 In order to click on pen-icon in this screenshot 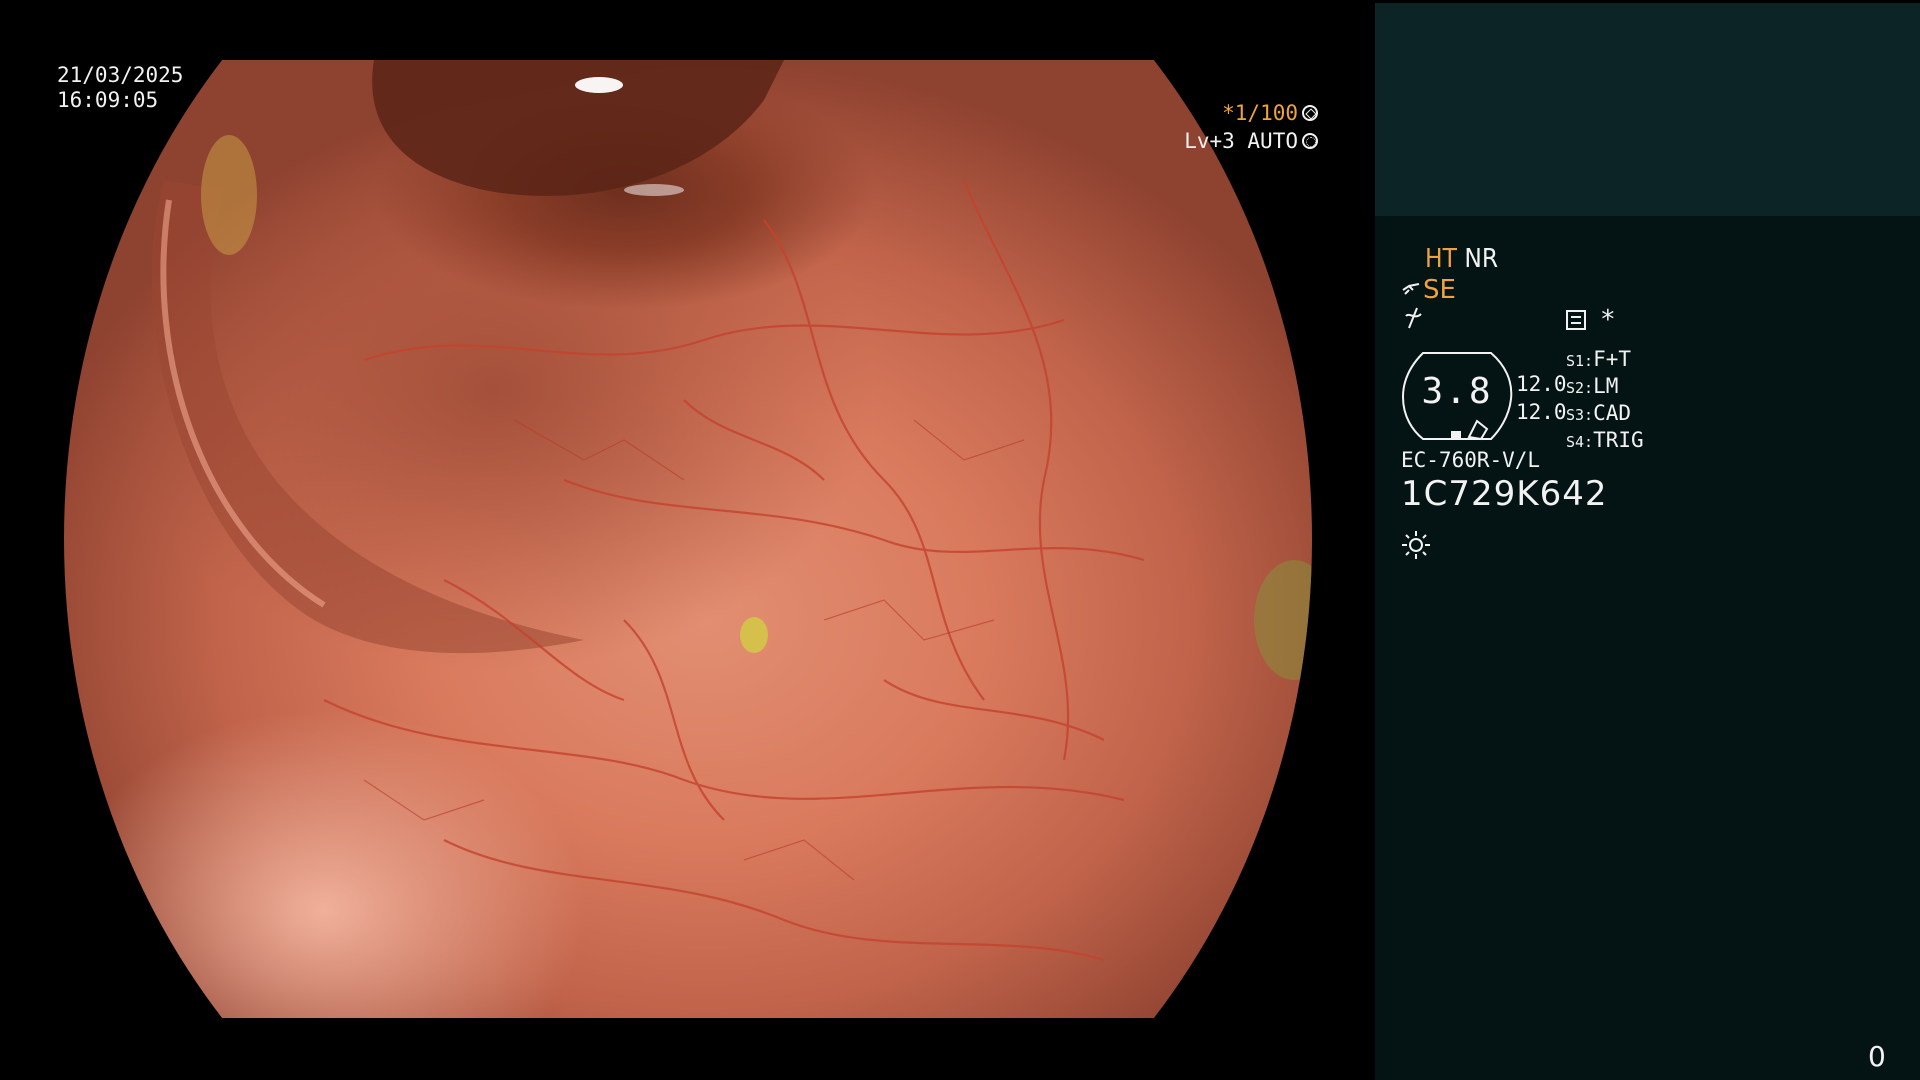, I will do `click(1411, 289)`.